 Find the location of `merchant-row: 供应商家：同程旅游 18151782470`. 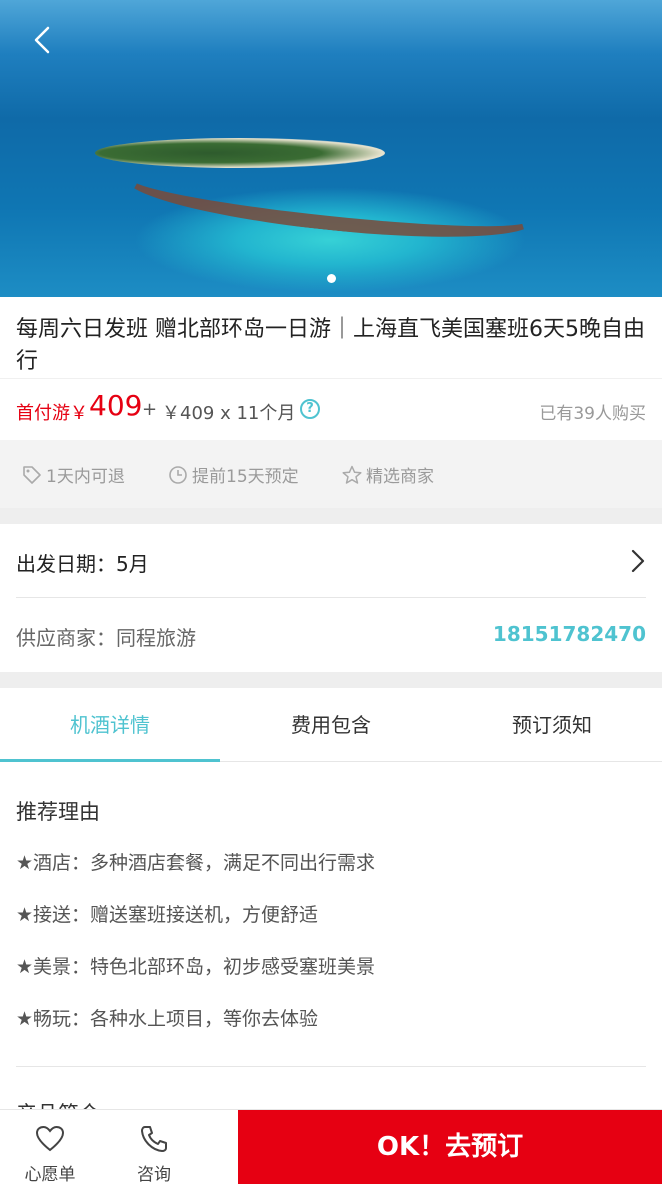

merchant-row: 供应商家：同程旅游 18151782470 is located at coordinates (331, 635).